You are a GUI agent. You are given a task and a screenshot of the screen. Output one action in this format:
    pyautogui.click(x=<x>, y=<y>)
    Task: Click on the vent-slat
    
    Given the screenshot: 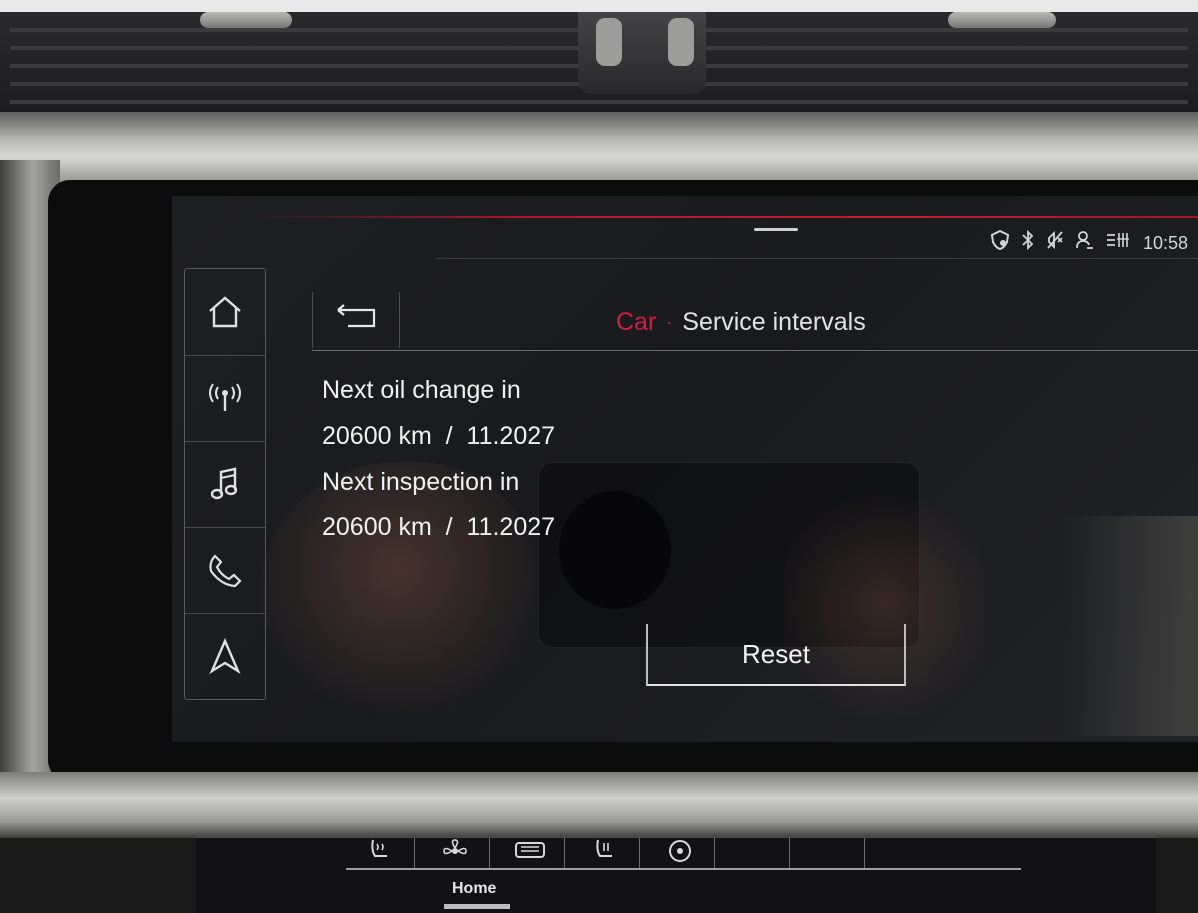 What is the action you would take?
    pyautogui.click(x=599, y=102)
    